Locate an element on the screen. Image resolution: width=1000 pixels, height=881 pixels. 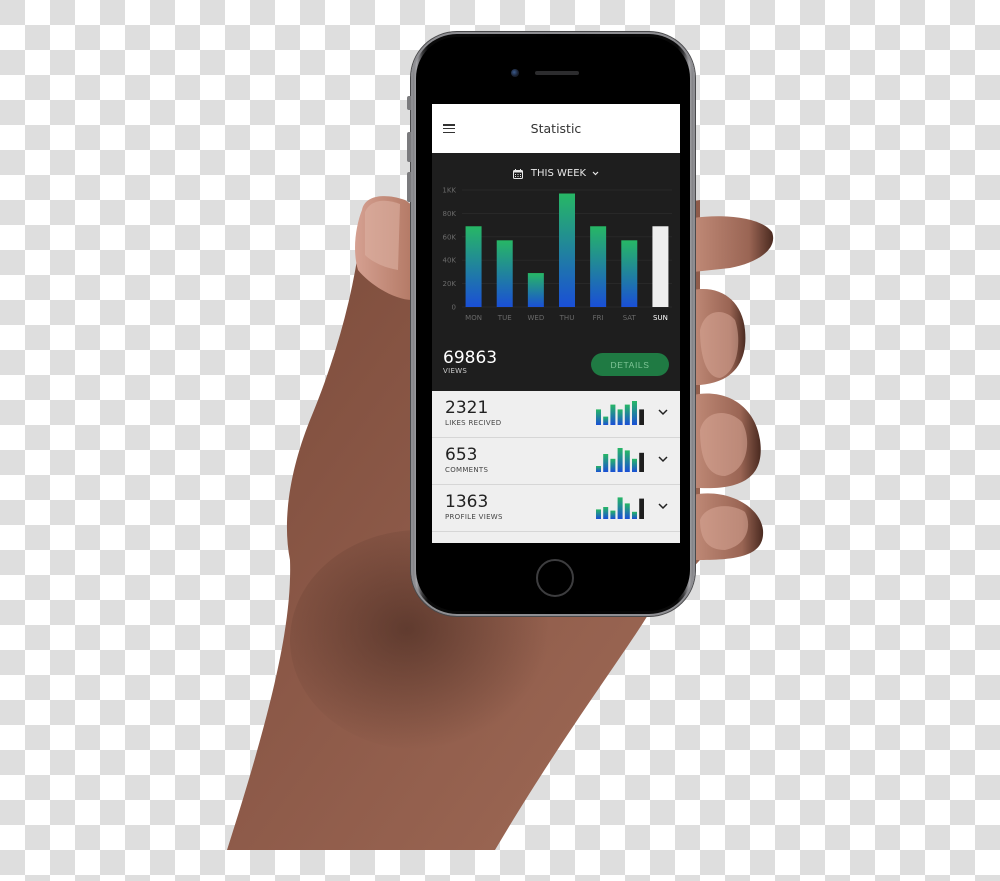
y-tick-label: 1KK is located at coordinates (449, 191).